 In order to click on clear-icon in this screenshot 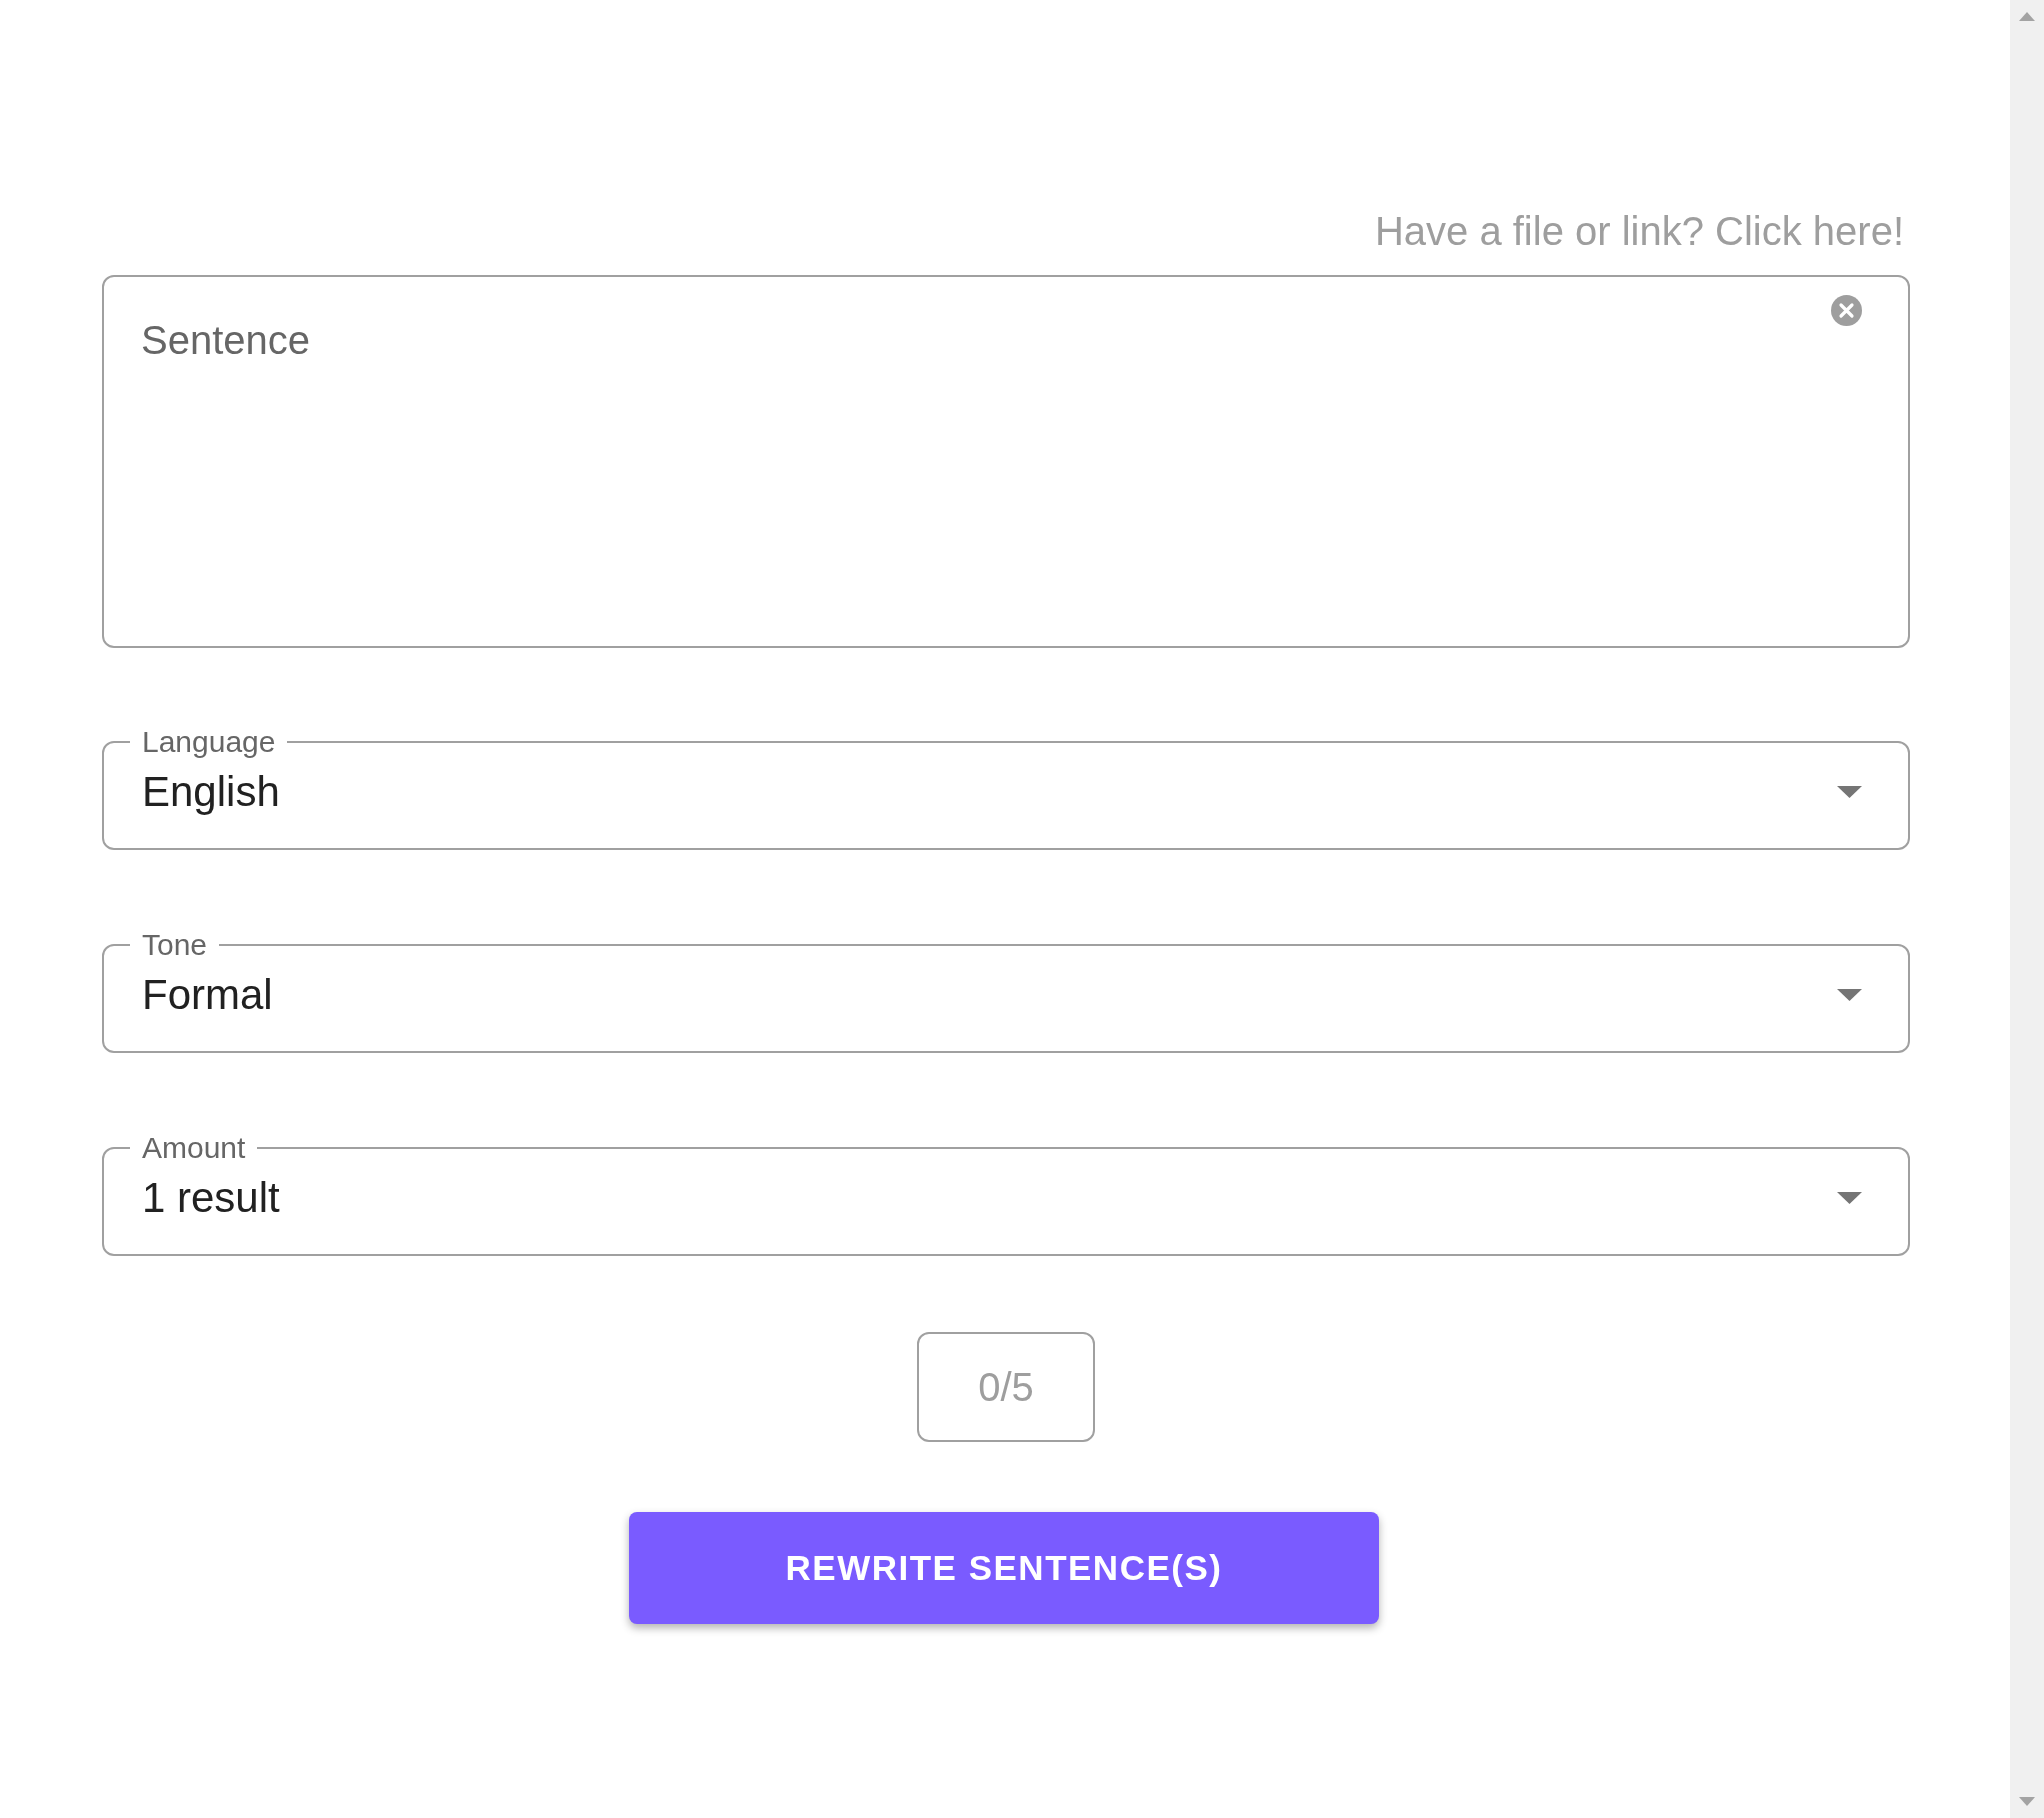, I will do `click(1846, 310)`.